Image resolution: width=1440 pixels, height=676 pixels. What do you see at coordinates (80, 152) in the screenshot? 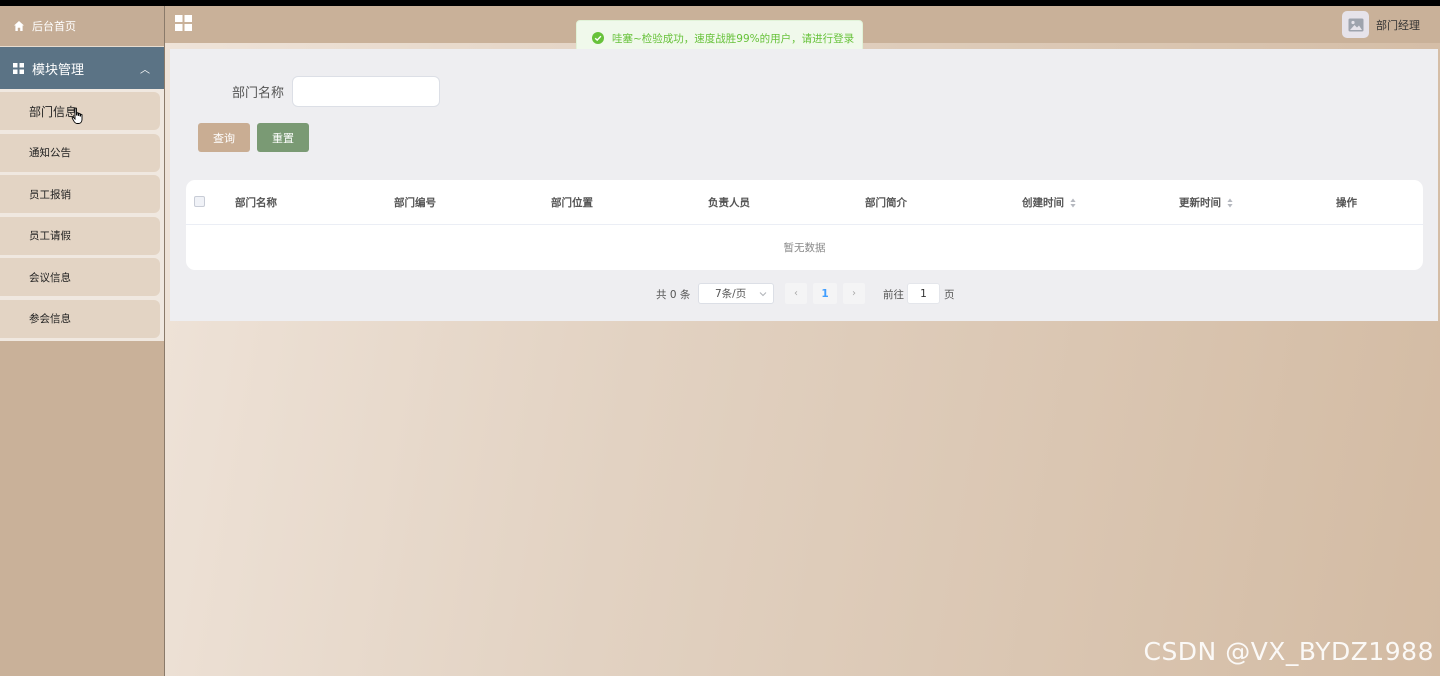
I see `sidebar-item-notice: 通知公告` at bounding box center [80, 152].